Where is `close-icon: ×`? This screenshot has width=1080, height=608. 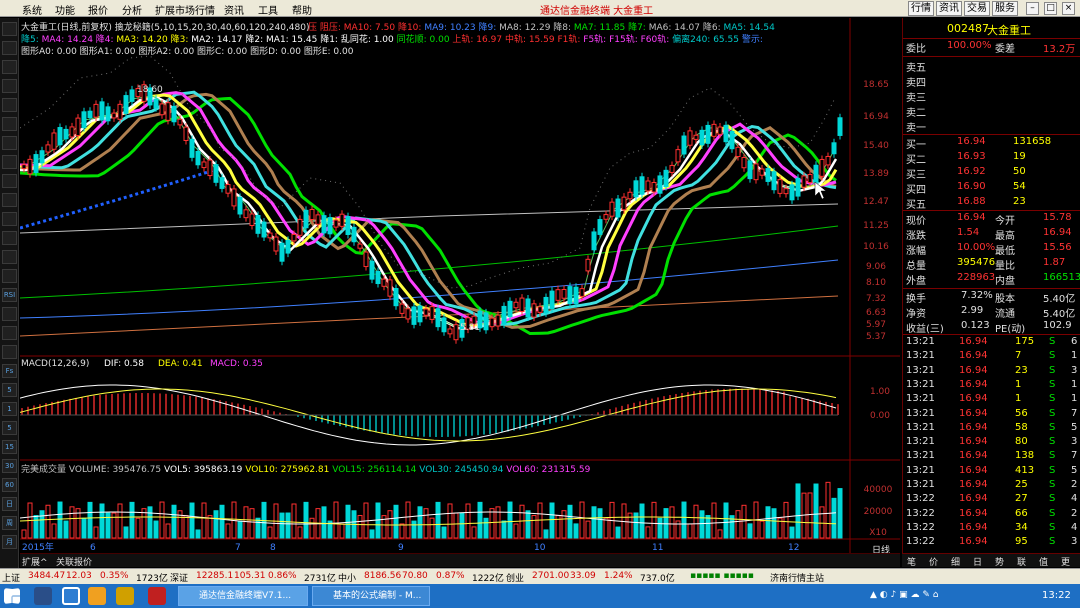
close-icon: × is located at coordinates (1068, 8).